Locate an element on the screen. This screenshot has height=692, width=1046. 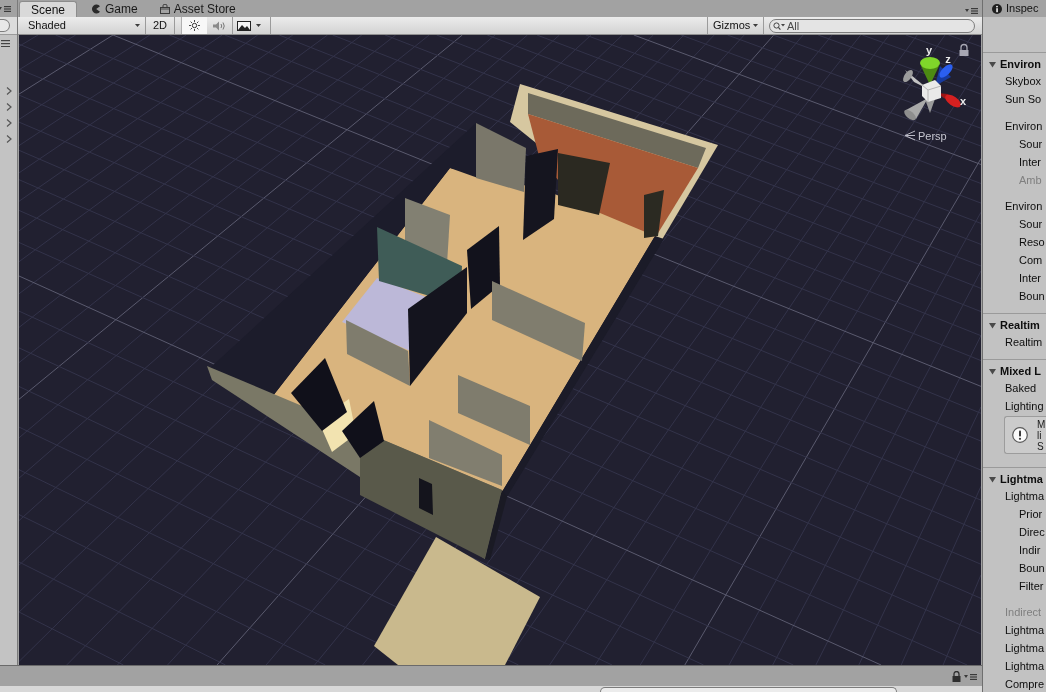
tab: Scene is located at coordinates (48, 9).